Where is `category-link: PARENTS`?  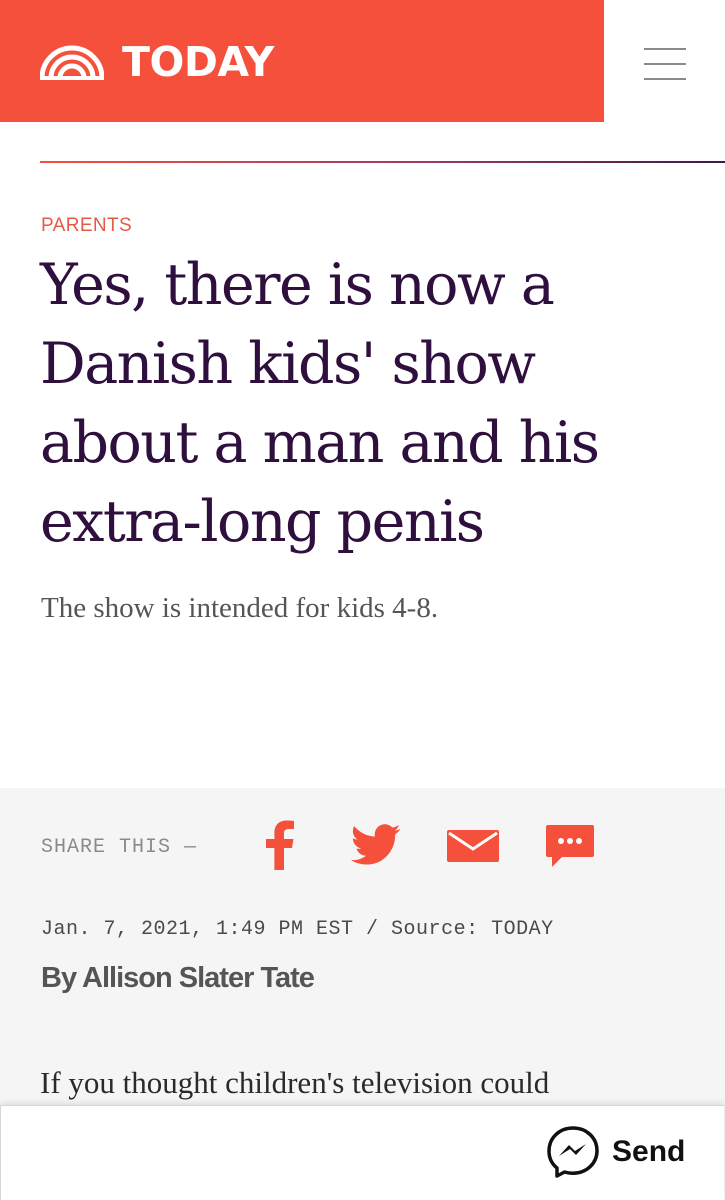
category-link: PARENTS is located at coordinates (86, 226).